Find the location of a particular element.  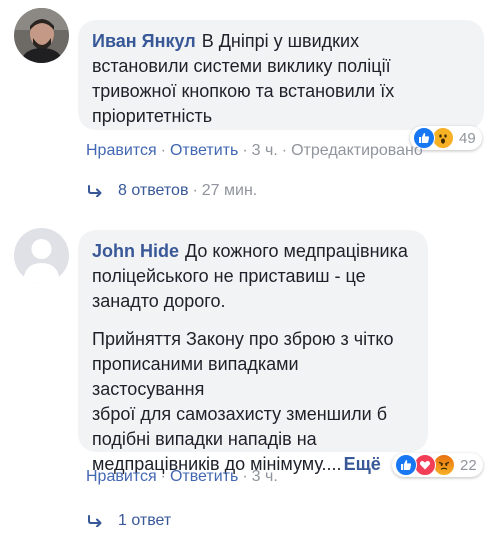

comment-author: John Hide is located at coordinates (135, 251).